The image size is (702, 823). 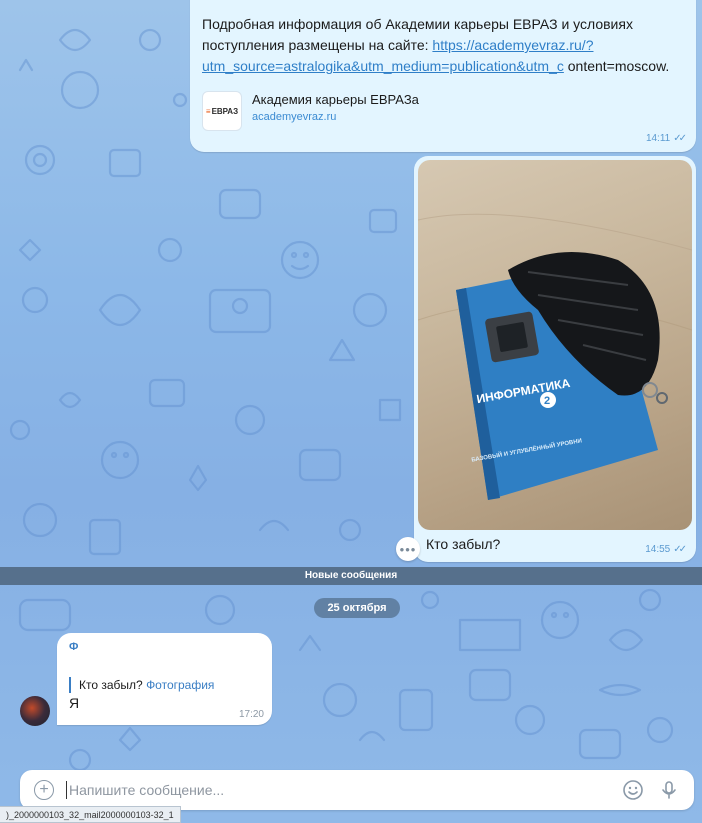 What do you see at coordinates (164, 647) in the screenshot?
I see `sender-name: Ф` at bounding box center [164, 647].